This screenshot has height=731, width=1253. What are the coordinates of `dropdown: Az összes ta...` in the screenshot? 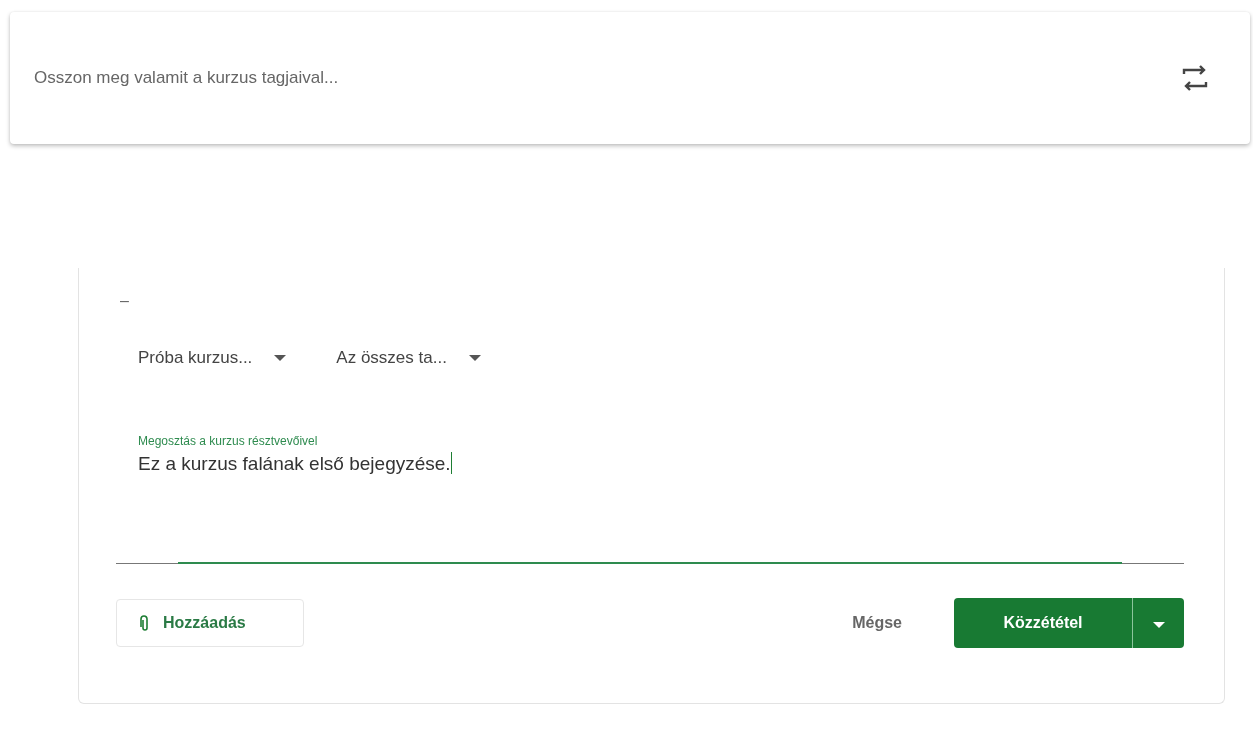 It's located at (408, 358).